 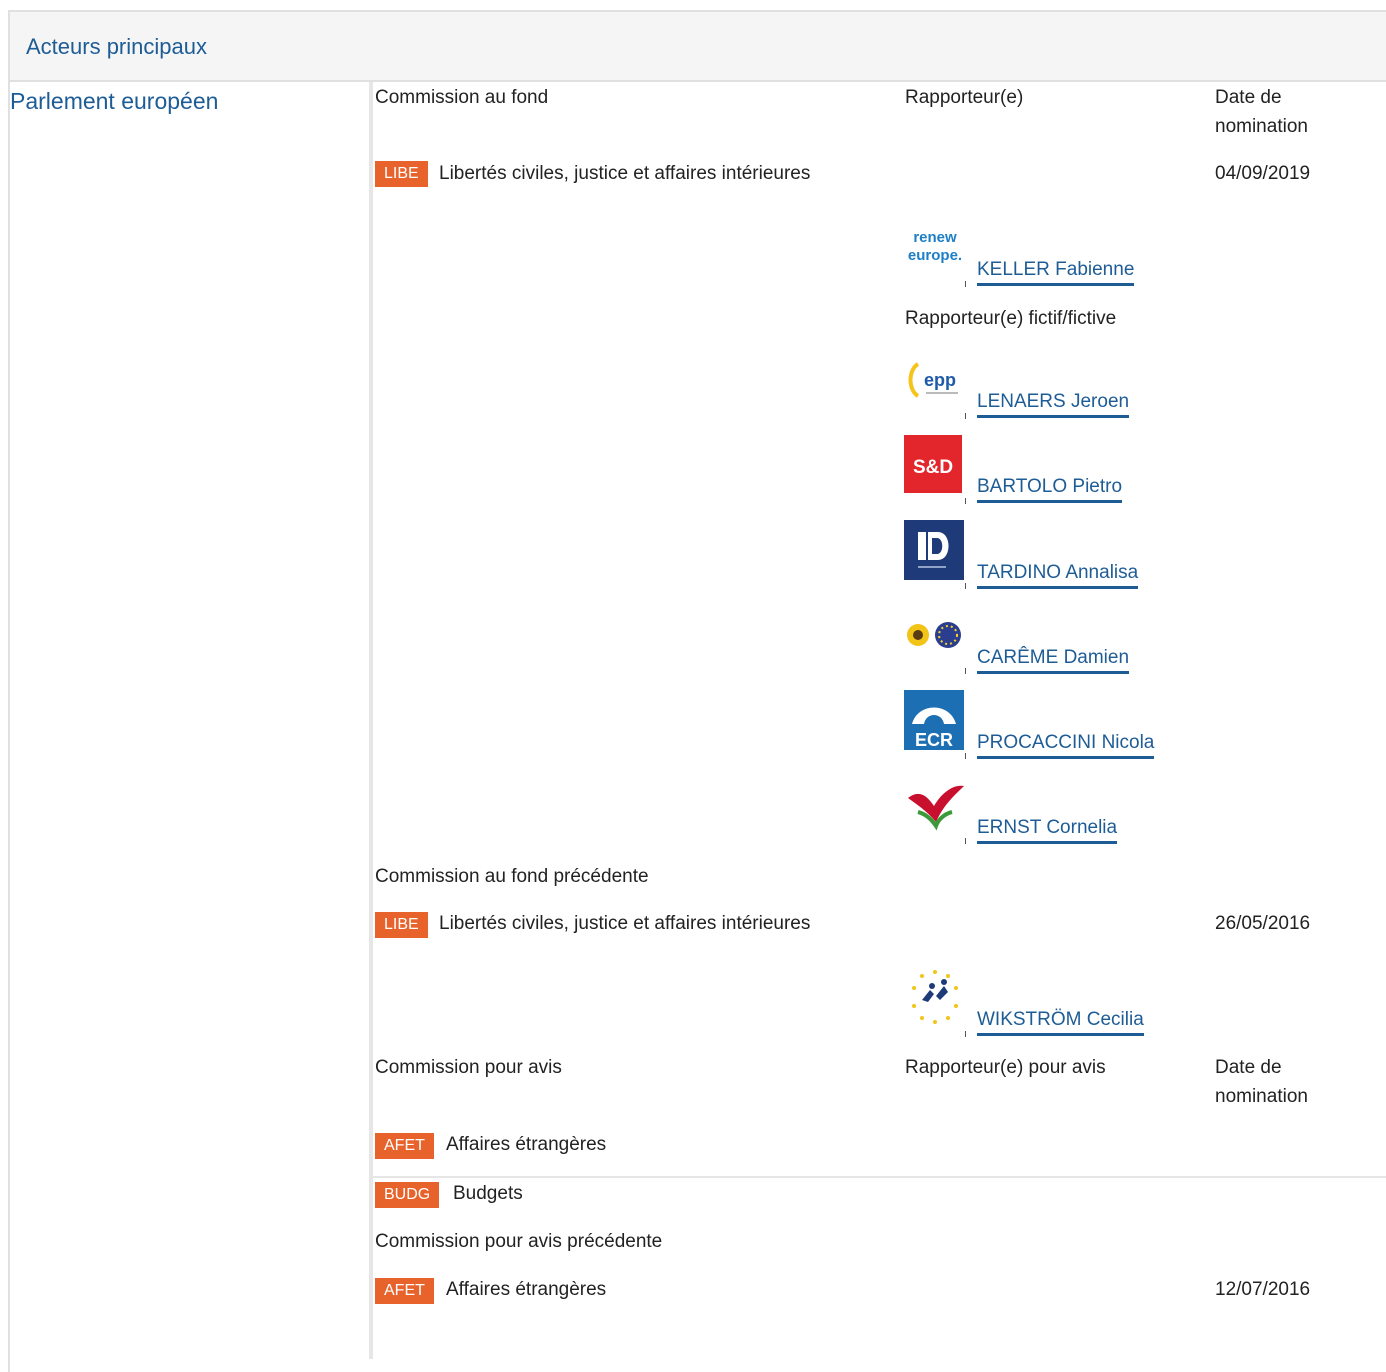 I want to click on svg-text: S&D, so click(x=933, y=467).